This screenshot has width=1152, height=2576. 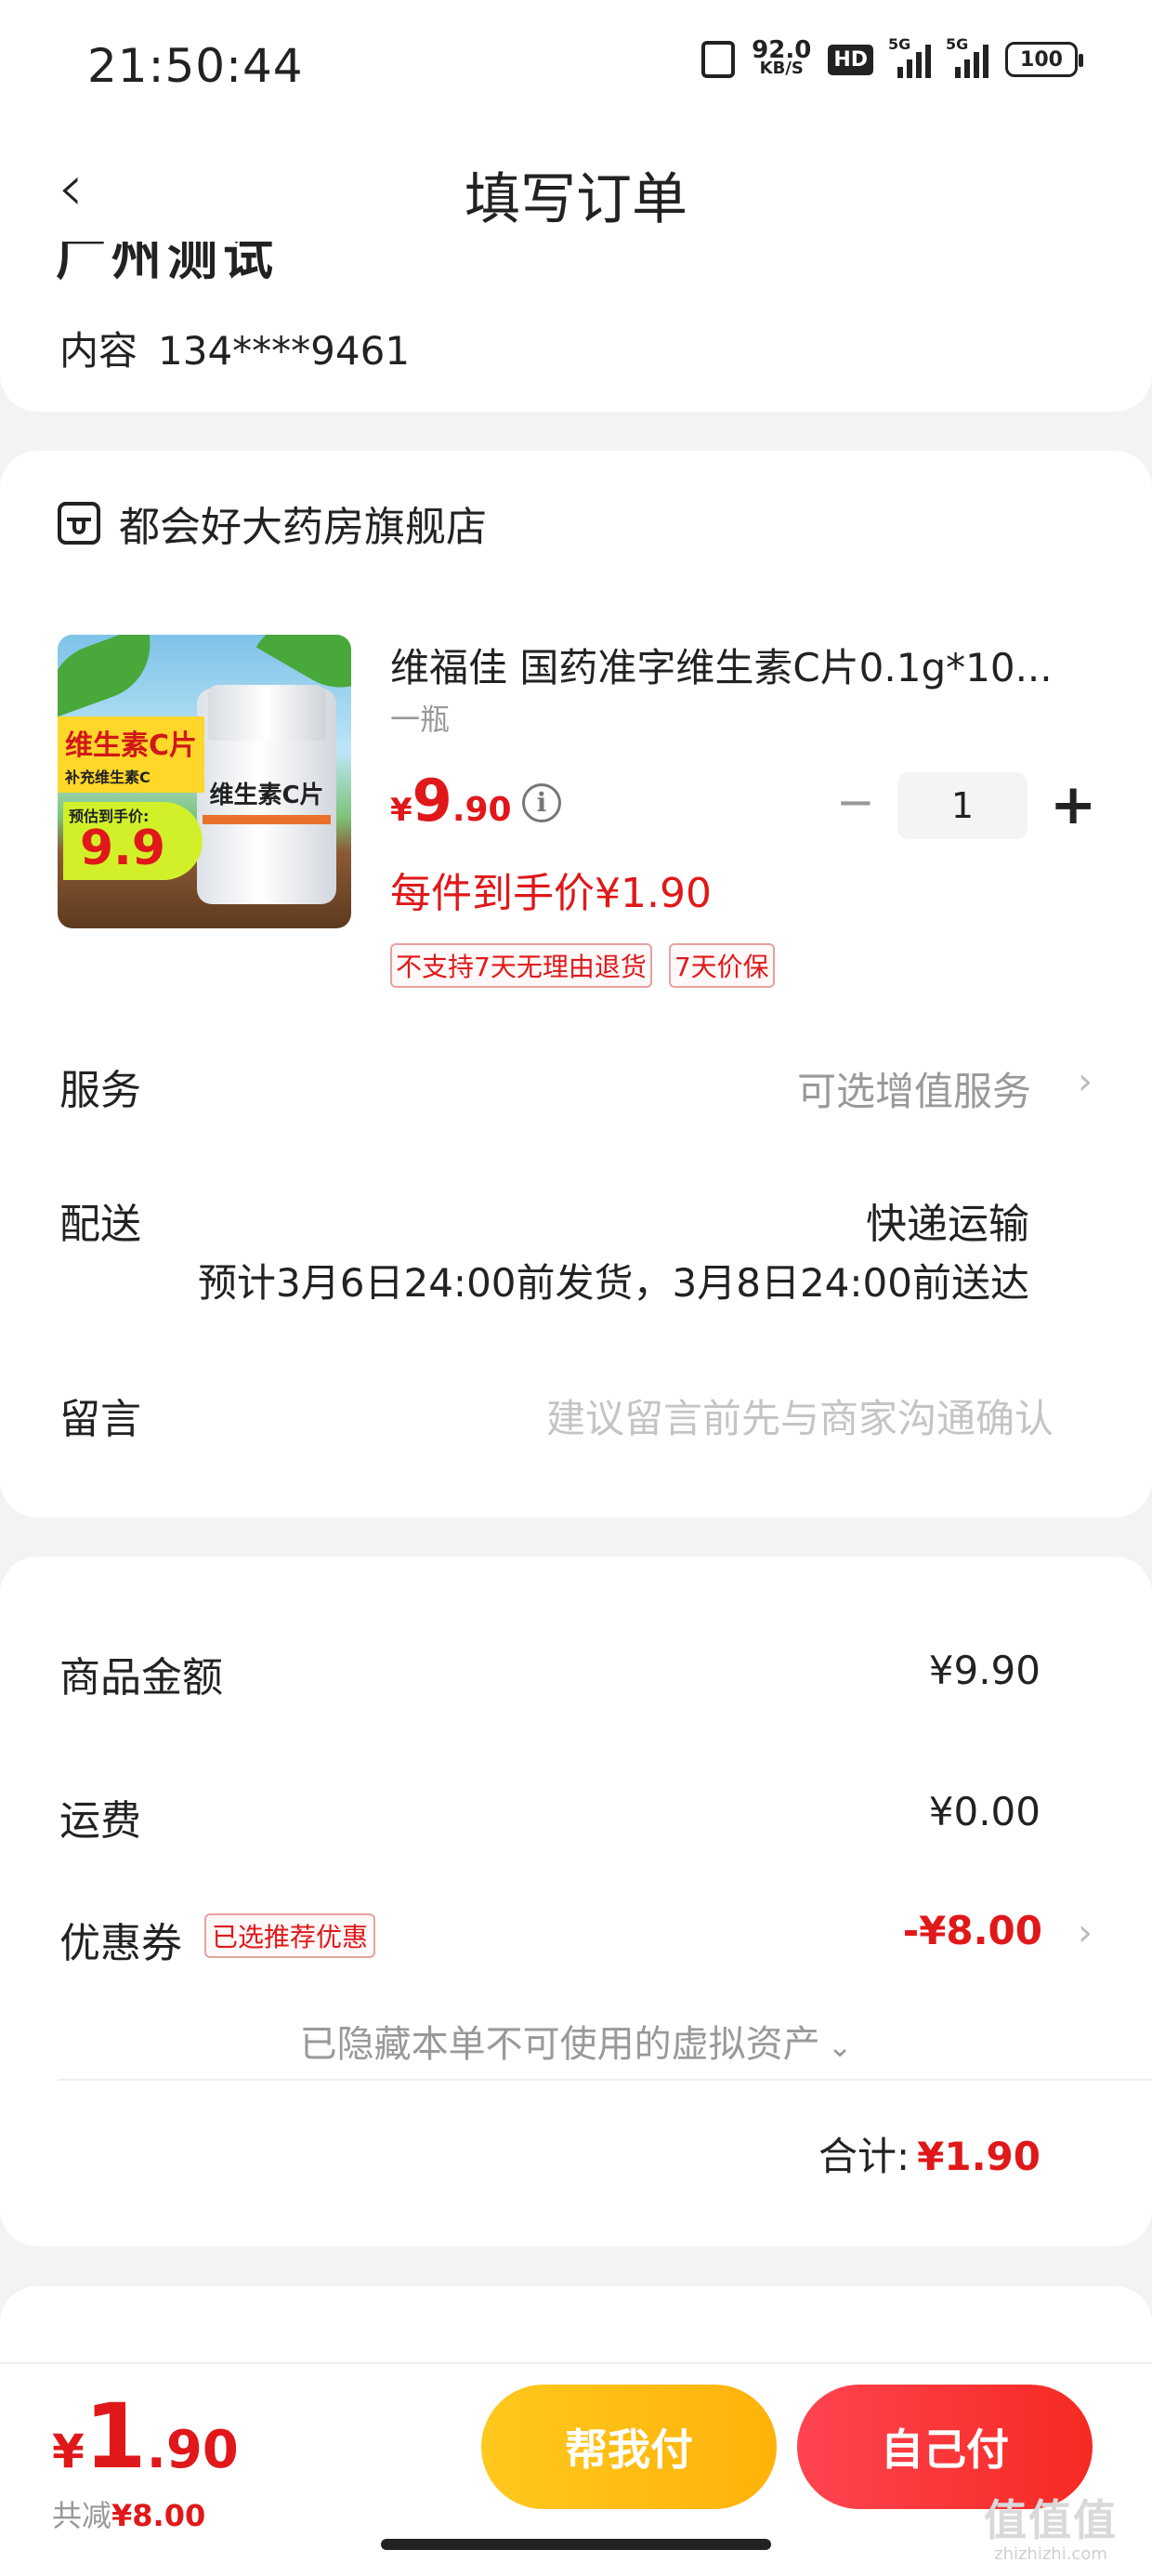 I want to click on saved-label: 共减, so click(x=82, y=2515).